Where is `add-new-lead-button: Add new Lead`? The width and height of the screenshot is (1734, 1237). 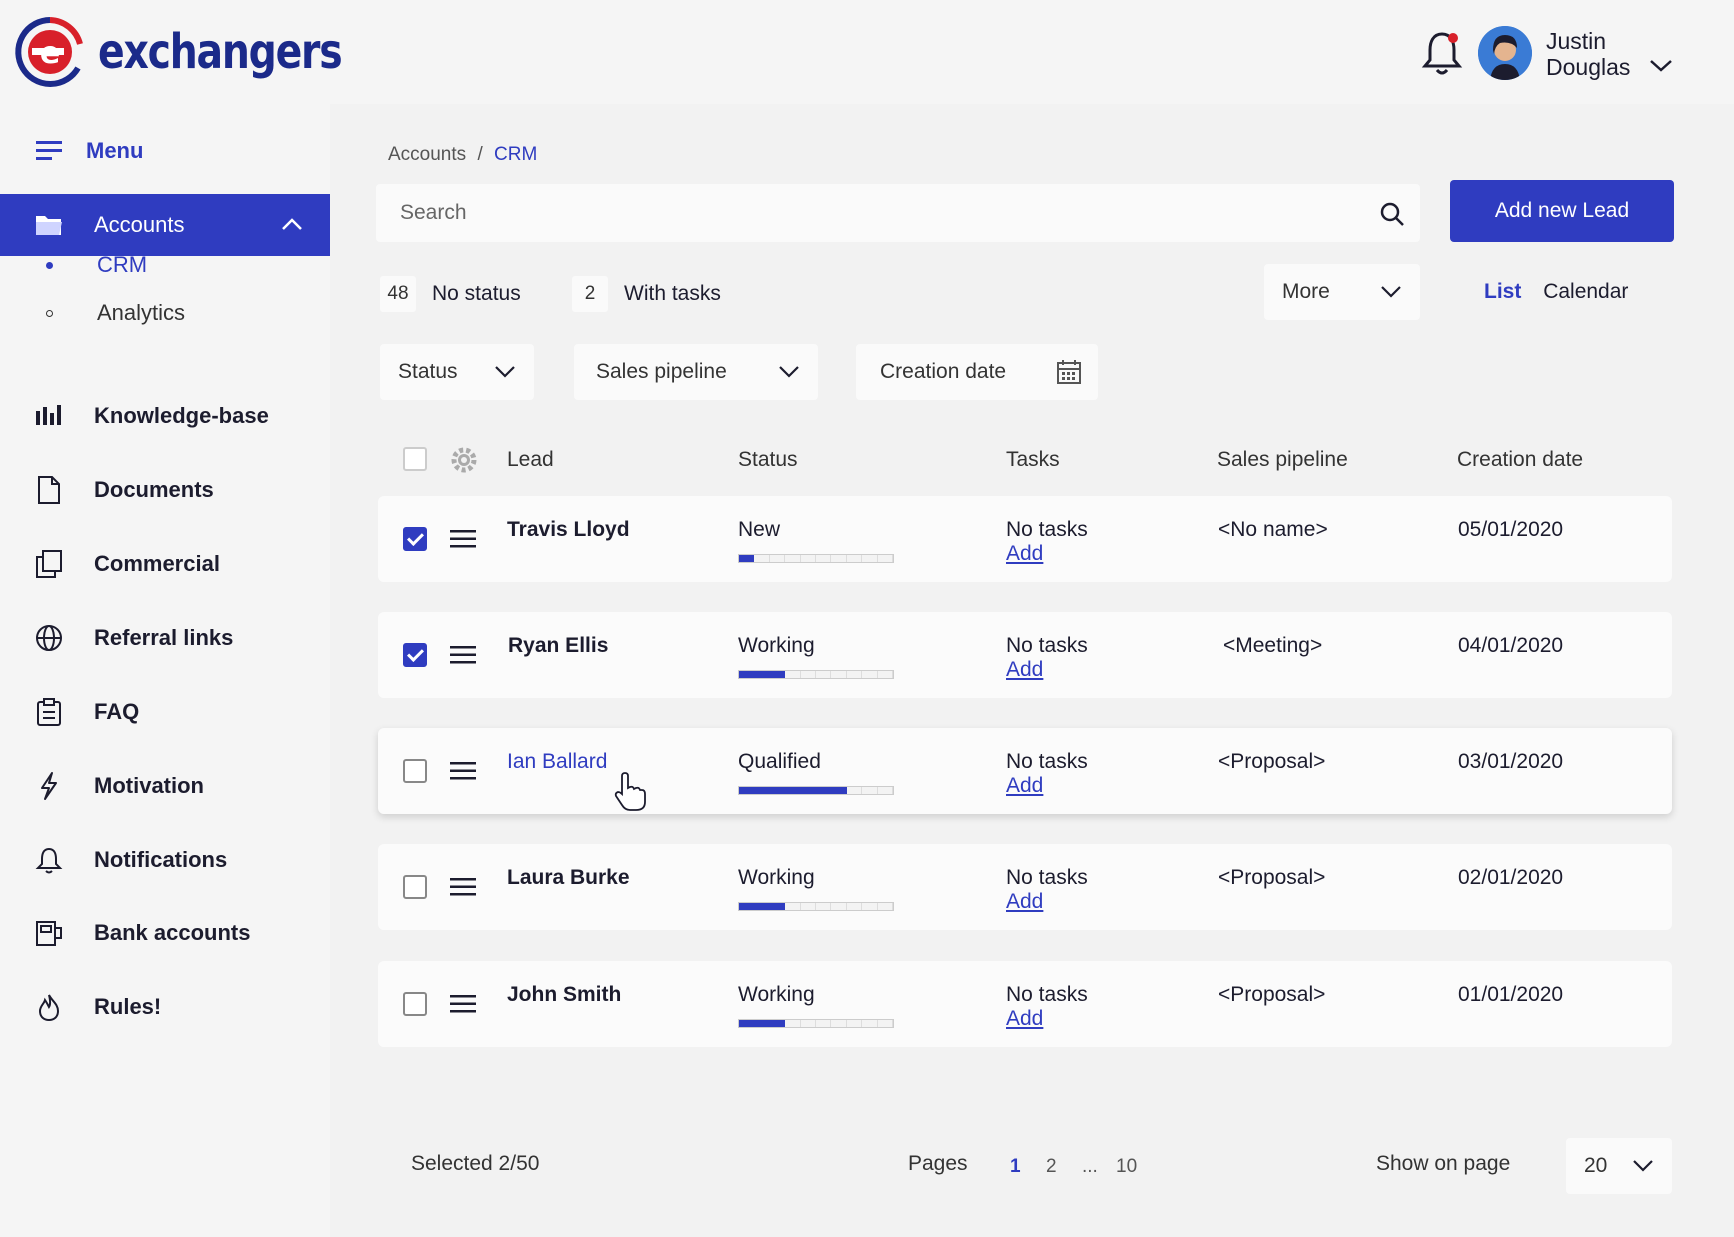
add-new-lead-button: Add new Lead is located at coordinates (1562, 211).